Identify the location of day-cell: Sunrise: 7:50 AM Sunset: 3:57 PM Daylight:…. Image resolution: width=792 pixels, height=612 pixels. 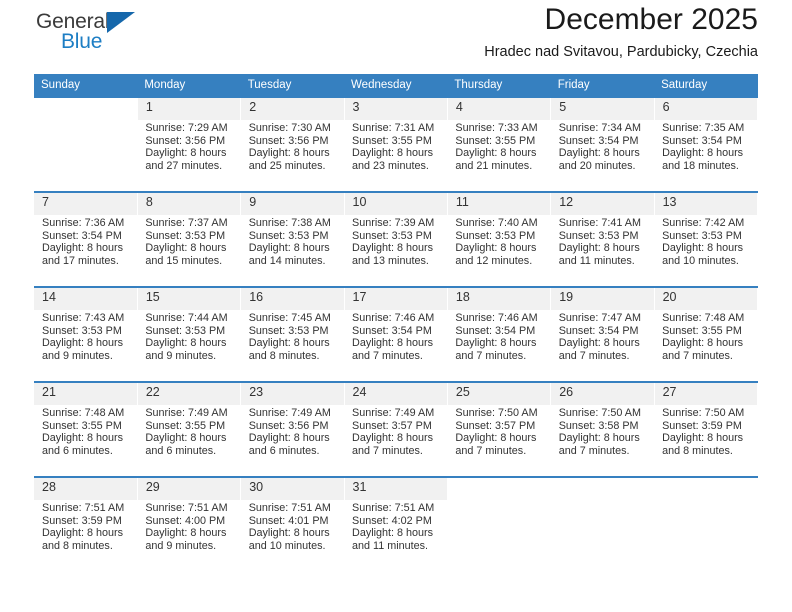
(499, 437).